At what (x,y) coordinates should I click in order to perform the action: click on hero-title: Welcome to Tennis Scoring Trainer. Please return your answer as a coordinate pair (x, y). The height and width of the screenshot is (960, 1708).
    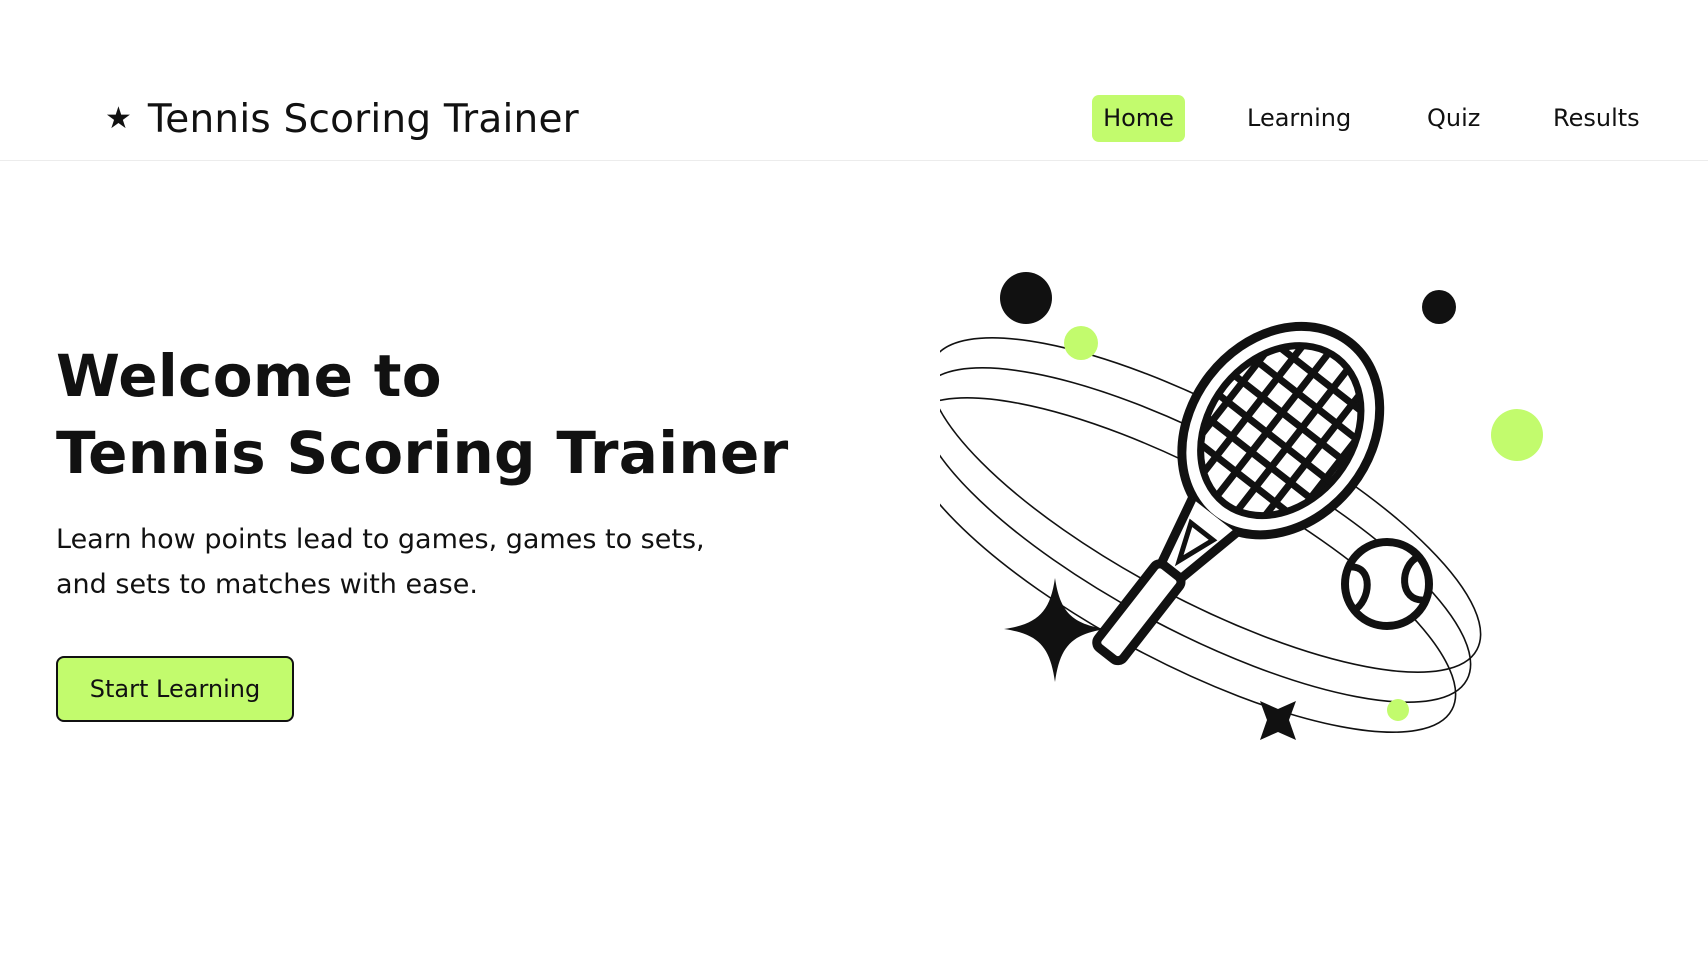
    Looking at the image, I should click on (422, 415).